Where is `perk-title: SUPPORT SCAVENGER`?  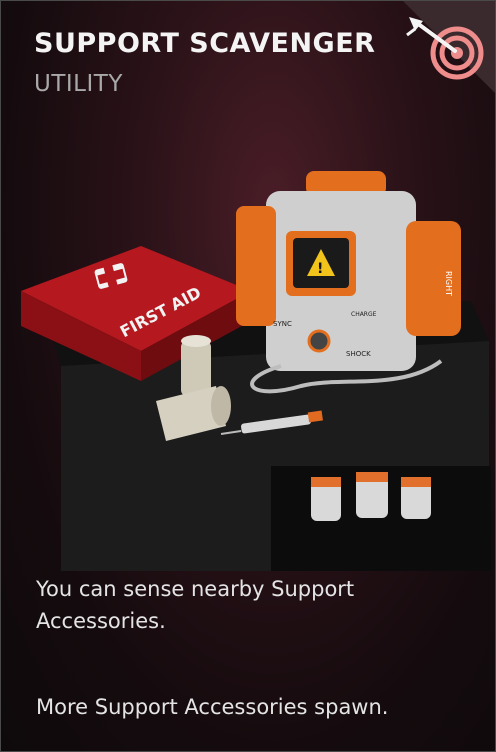 perk-title: SUPPORT SCAVENGER is located at coordinates (205, 43).